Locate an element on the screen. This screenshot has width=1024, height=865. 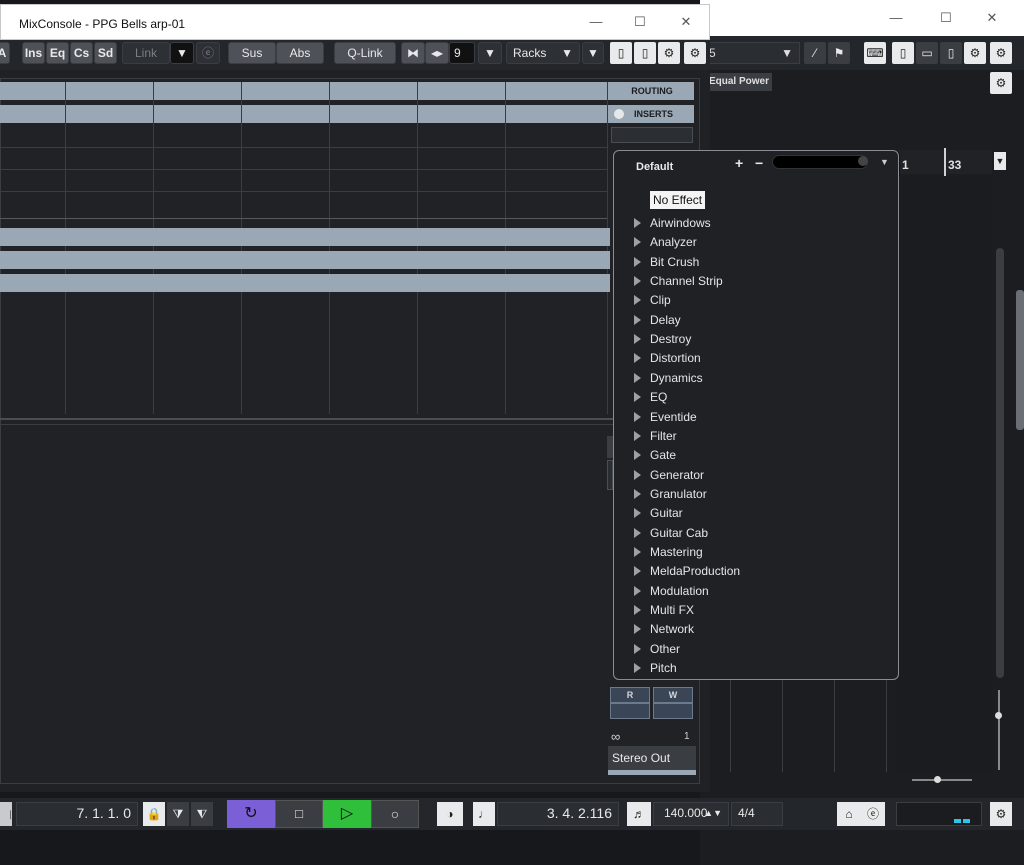
play-button: ▷ is located at coordinates (347, 814).